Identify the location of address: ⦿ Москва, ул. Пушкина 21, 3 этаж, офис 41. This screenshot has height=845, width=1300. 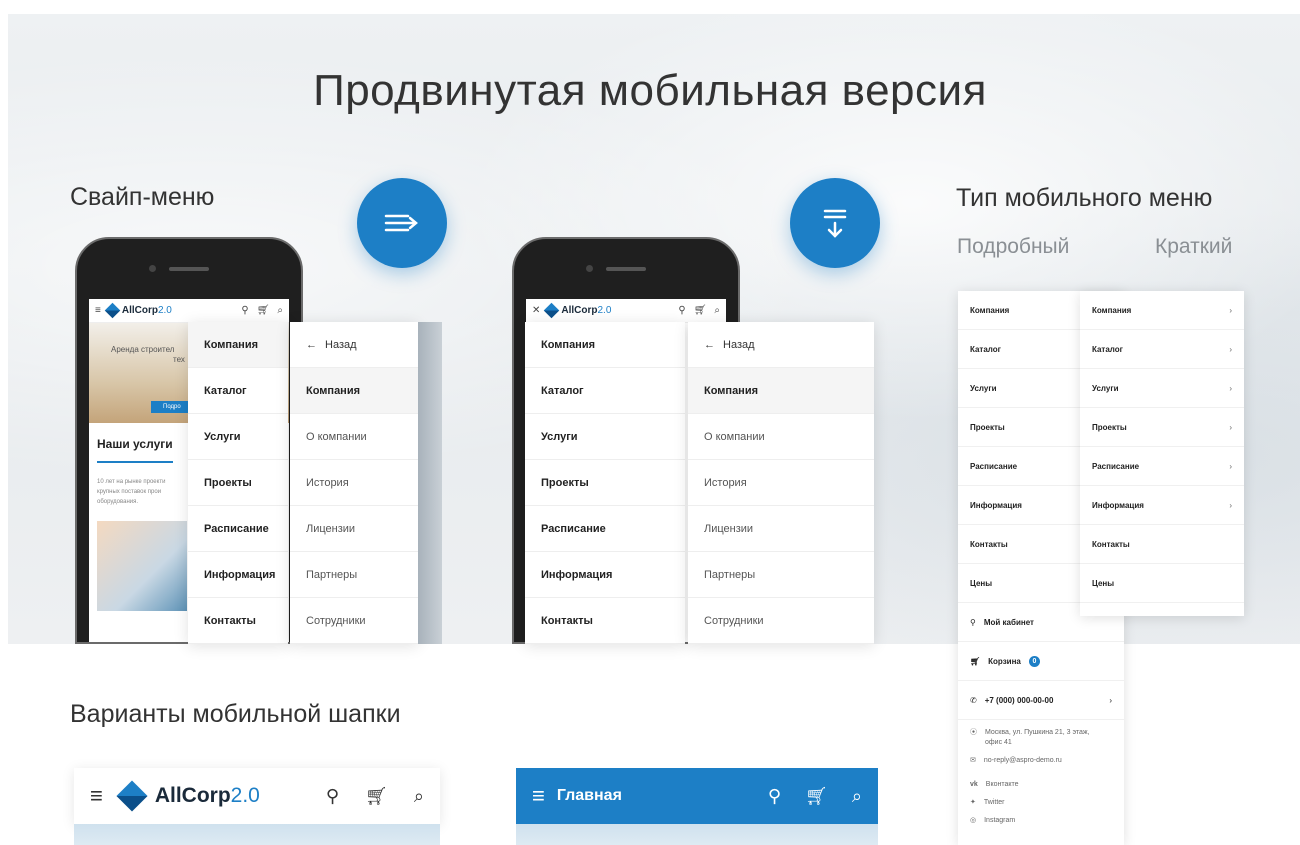
(1030, 737).